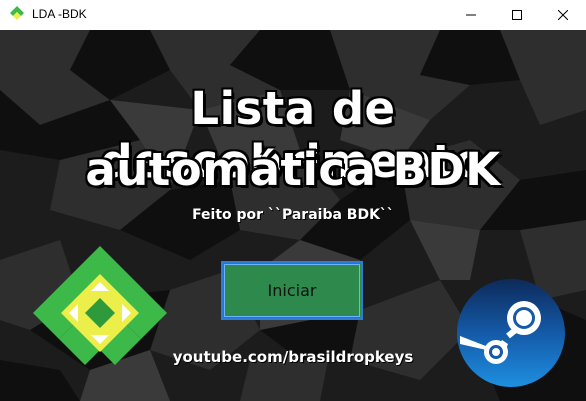  I want to click on minimize-icon, so click(471, 15).